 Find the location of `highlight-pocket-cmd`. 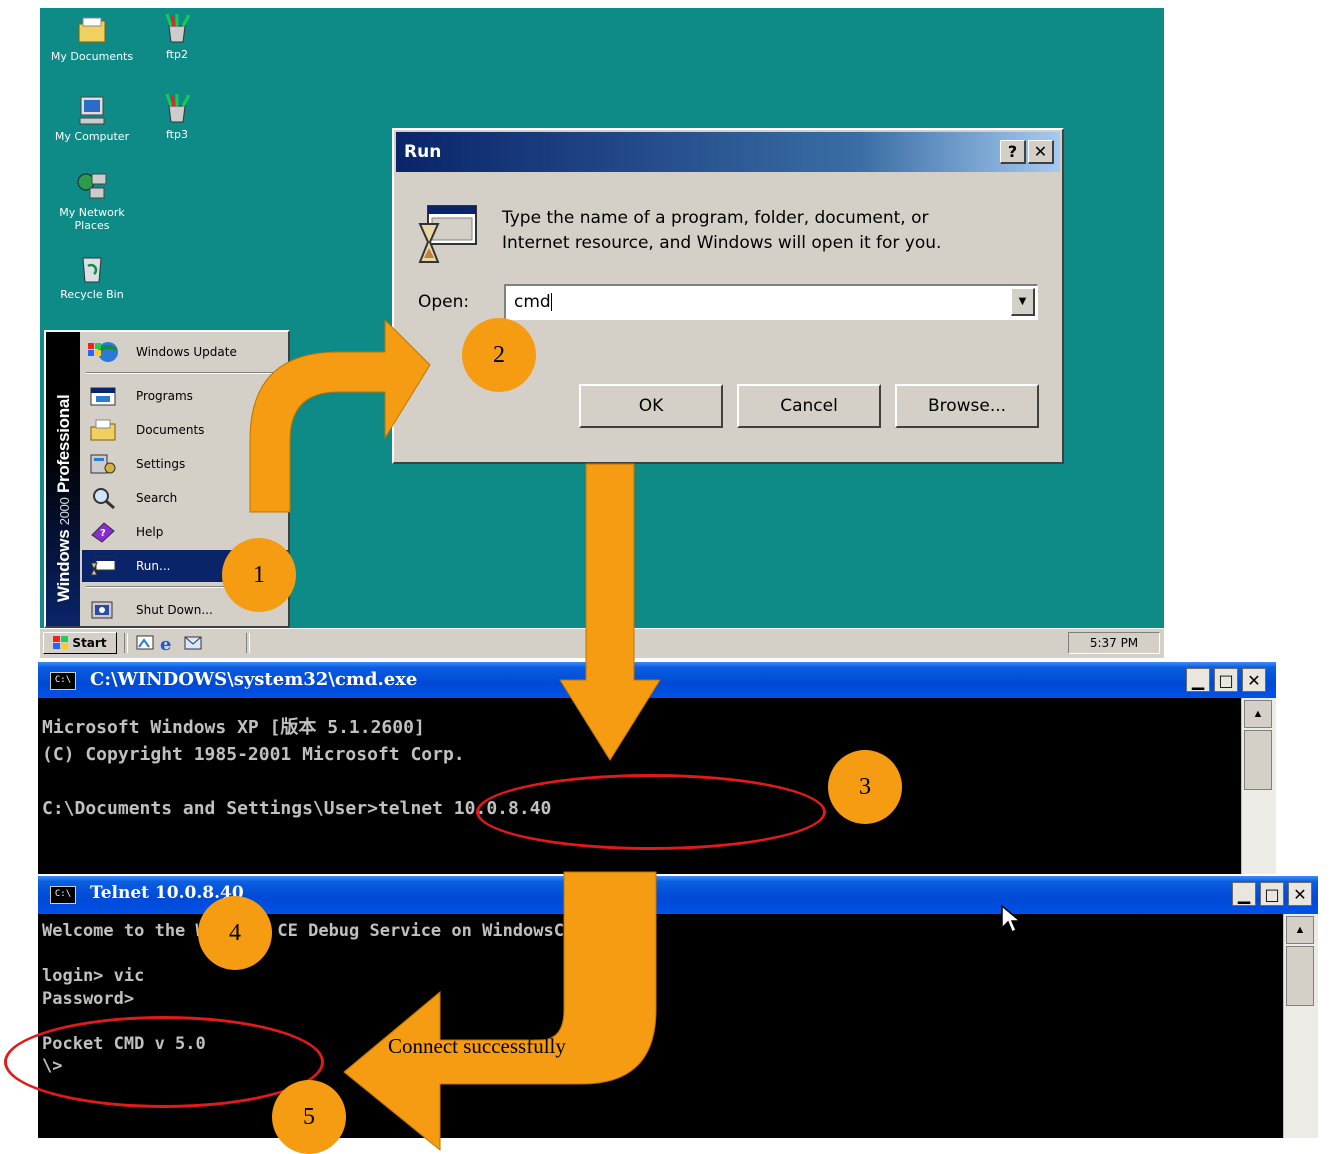

highlight-pocket-cmd is located at coordinates (164, 1062).